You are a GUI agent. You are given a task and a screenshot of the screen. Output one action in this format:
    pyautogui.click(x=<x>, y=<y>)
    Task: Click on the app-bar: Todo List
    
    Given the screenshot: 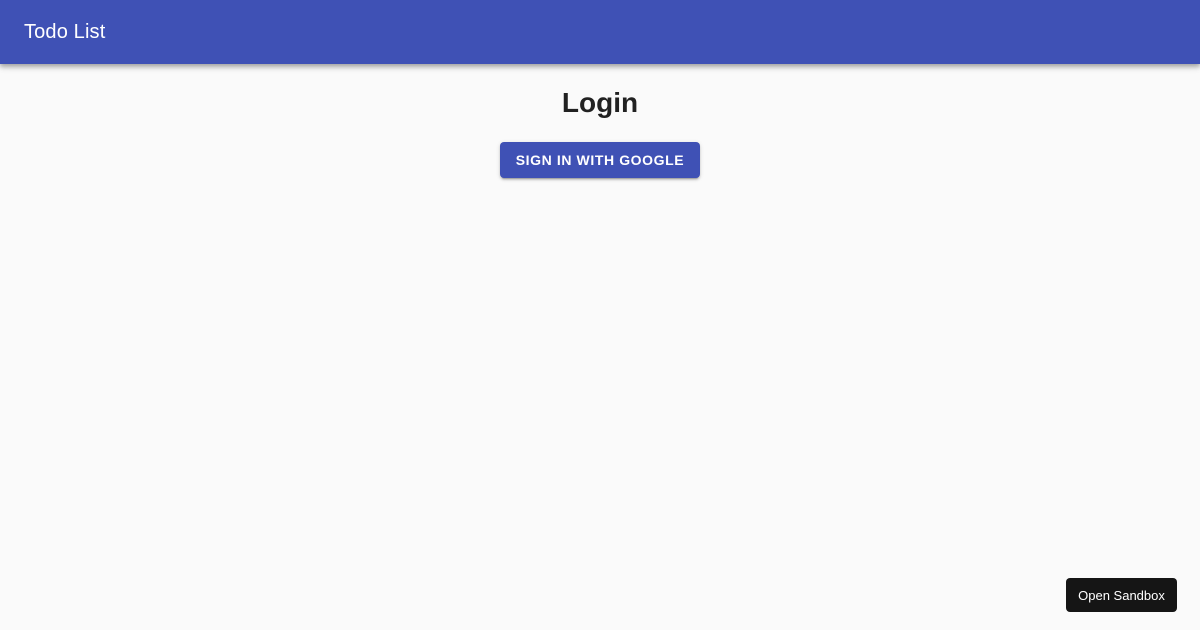 What is the action you would take?
    pyautogui.click(x=600, y=32)
    